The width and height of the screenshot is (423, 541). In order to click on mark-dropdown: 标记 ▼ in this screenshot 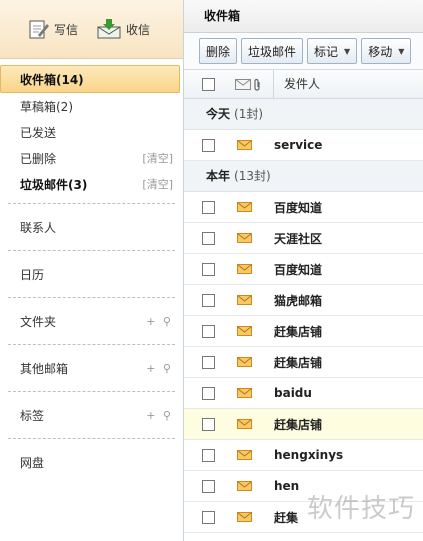, I will do `click(332, 51)`.